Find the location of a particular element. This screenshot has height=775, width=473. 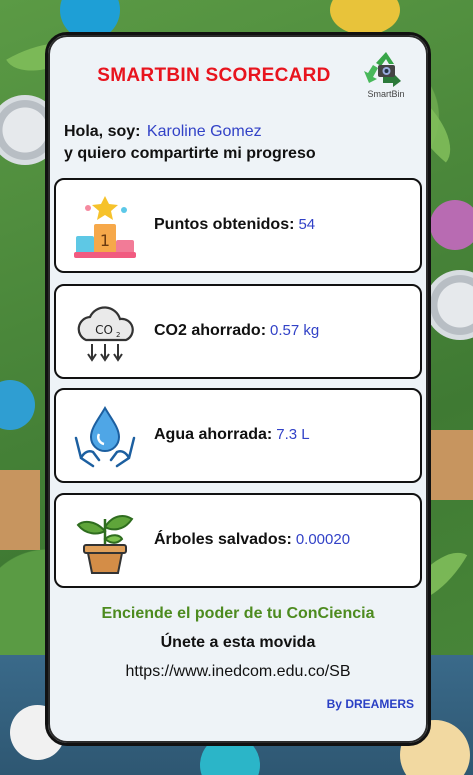

stat-value: 54 is located at coordinates (307, 224).